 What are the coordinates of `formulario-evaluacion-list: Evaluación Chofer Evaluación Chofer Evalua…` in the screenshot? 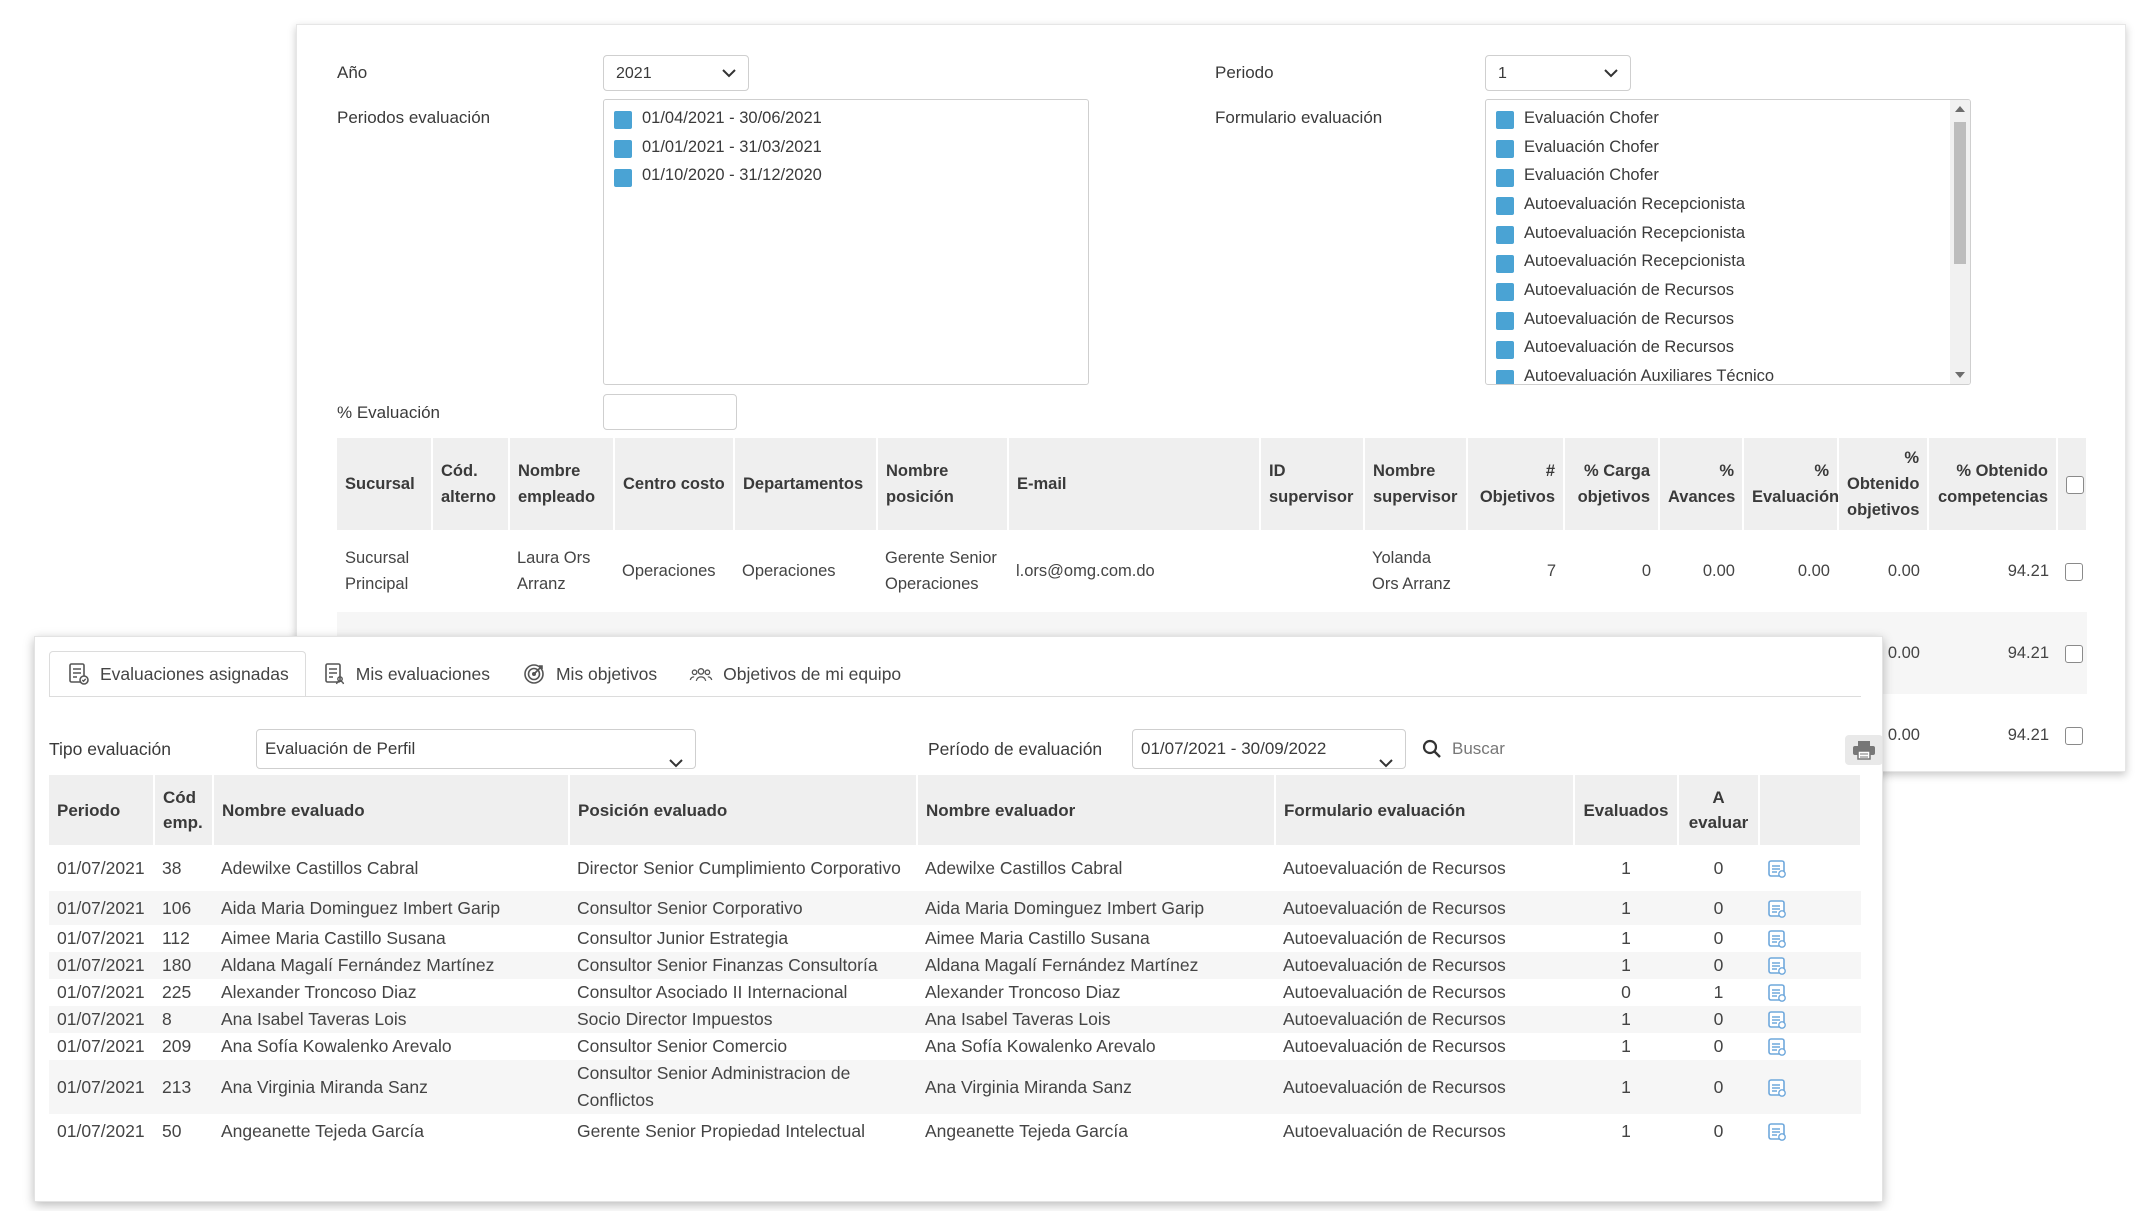 It's located at (1728, 242).